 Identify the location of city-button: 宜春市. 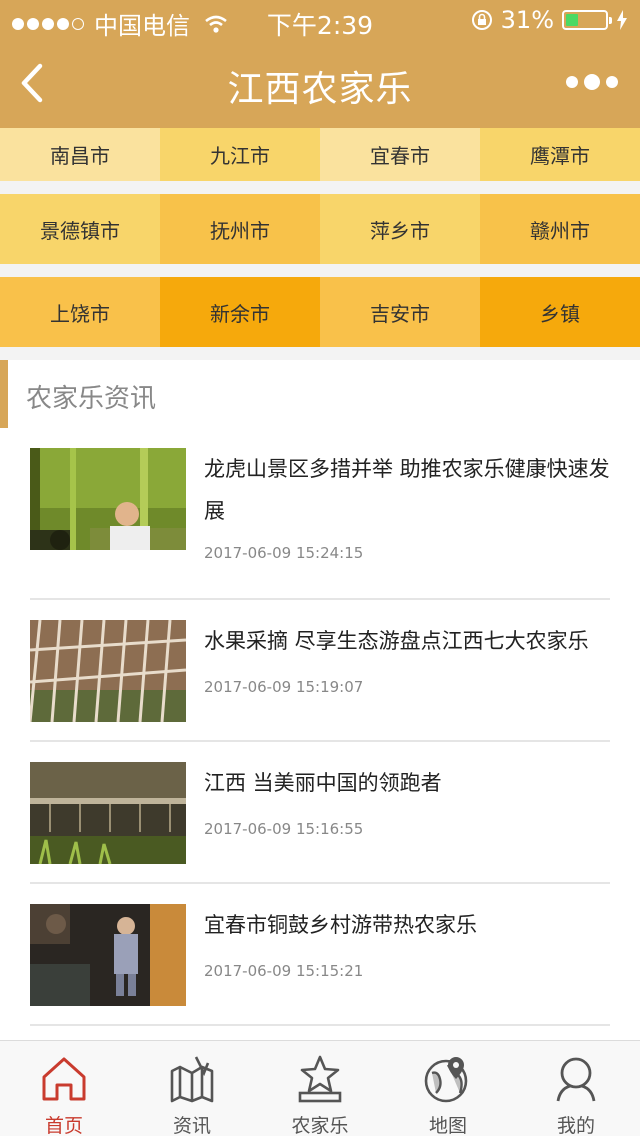
(400, 154).